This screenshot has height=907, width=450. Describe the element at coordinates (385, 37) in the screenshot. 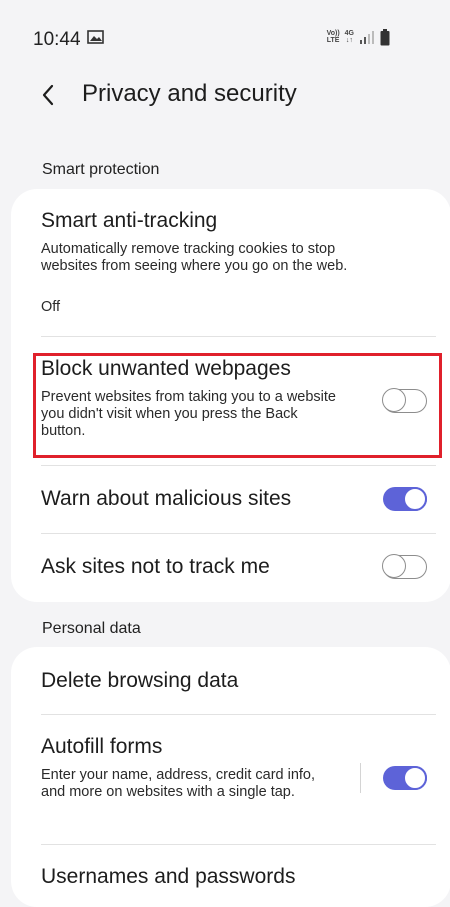

I see `battery-icon` at that location.